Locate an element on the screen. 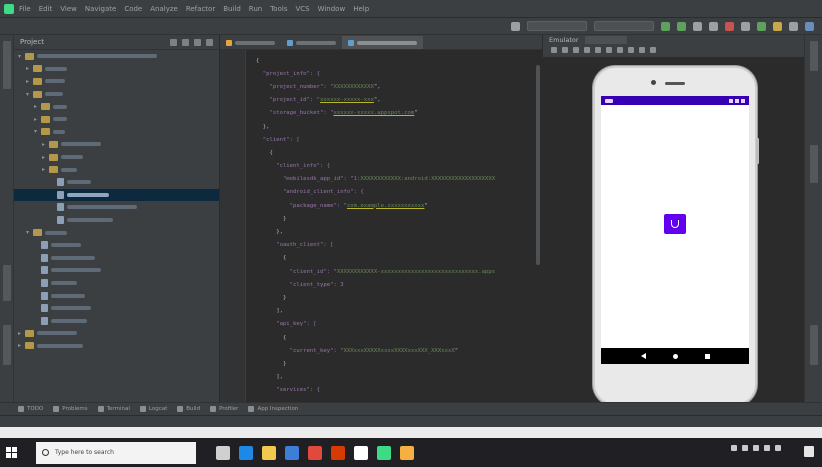  device-file-explorer-tool-tab is located at coordinates (814, 345).